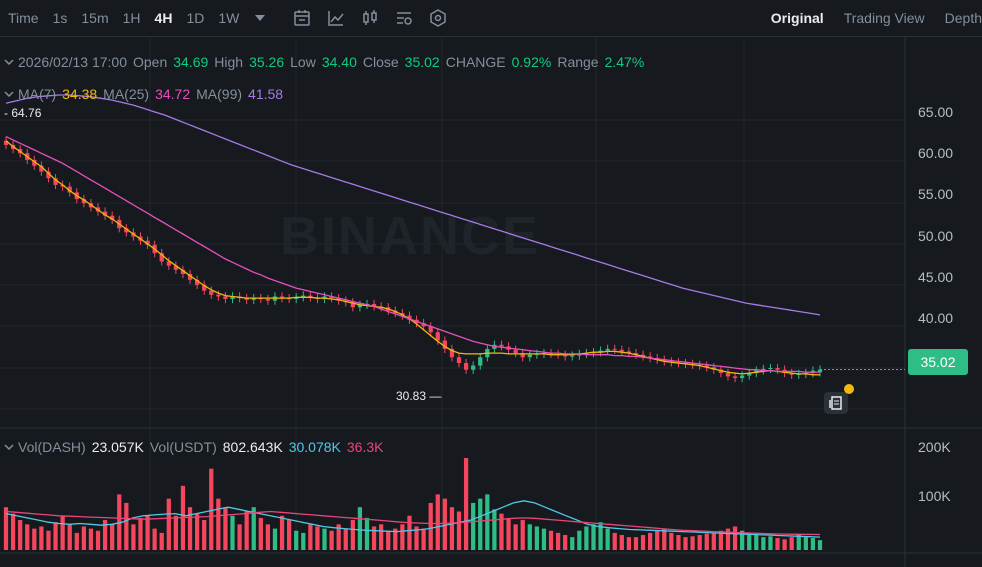 The width and height of the screenshot is (982, 567). I want to click on vol-ma2-value: 36.3K, so click(365, 447).